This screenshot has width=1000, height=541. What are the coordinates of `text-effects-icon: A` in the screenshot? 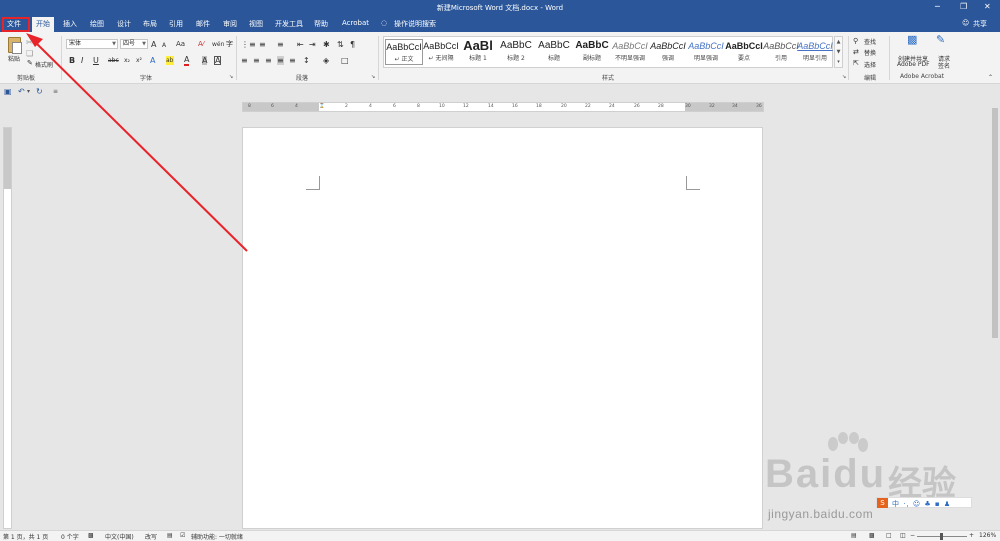 It's located at (152, 60).